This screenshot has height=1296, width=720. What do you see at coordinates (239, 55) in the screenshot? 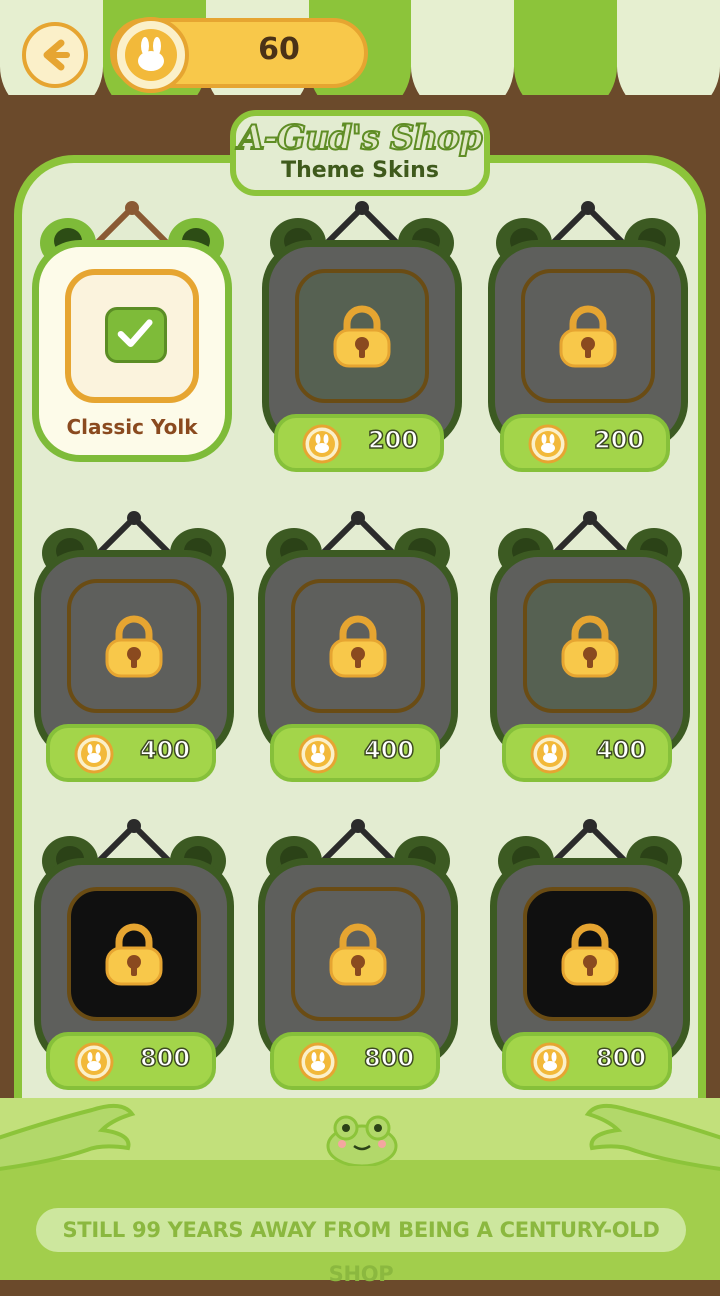
I see `coin-balance: 60` at bounding box center [239, 55].